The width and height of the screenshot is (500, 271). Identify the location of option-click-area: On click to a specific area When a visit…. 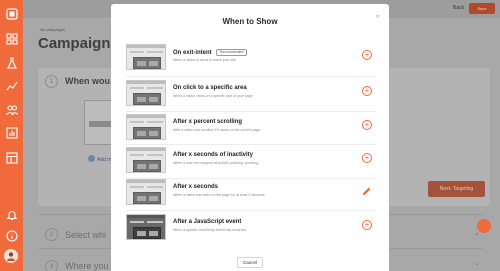
(251, 94).